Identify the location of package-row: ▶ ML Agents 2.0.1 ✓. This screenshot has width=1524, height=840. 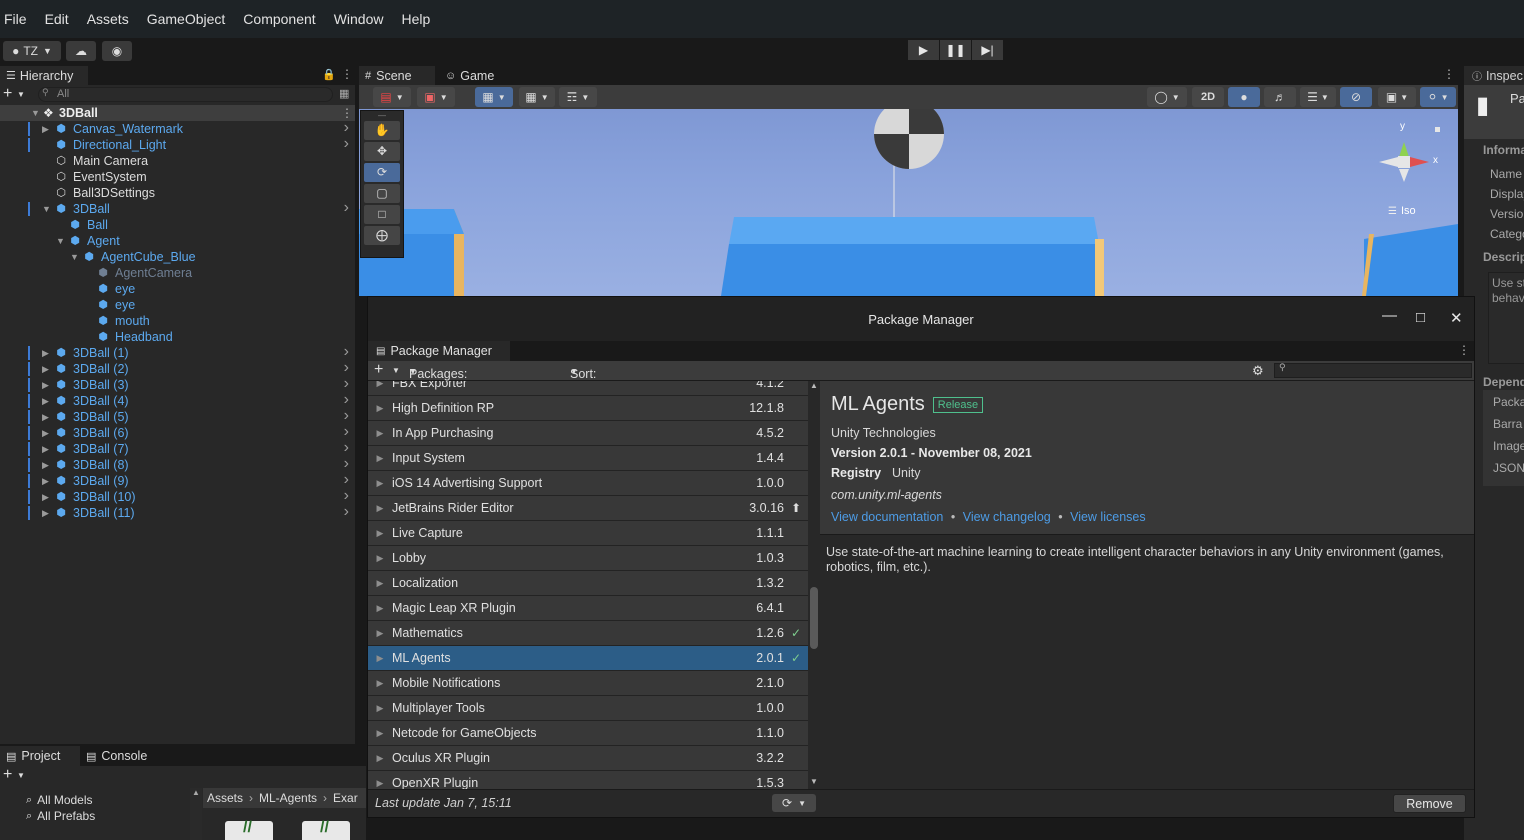
(588, 658).